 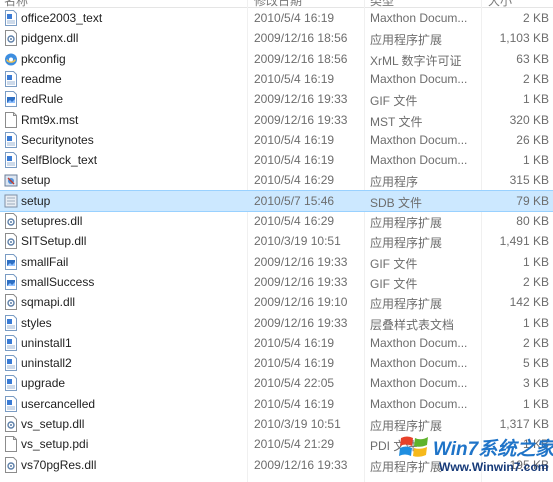 What do you see at coordinates (529, 464) in the screenshot?
I see `file-size: 195 KB` at bounding box center [529, 464].